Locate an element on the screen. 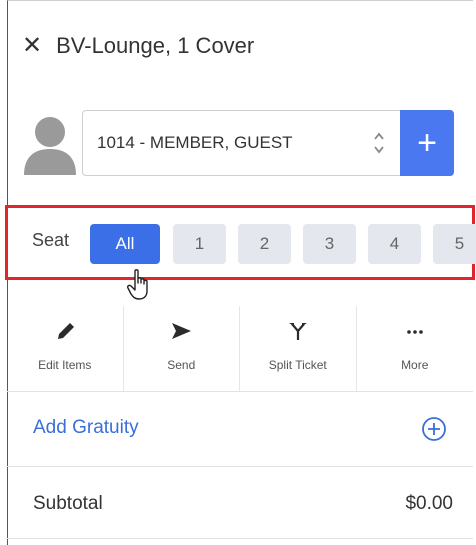  seat-label: Seat is located at coordinates (51, 240).